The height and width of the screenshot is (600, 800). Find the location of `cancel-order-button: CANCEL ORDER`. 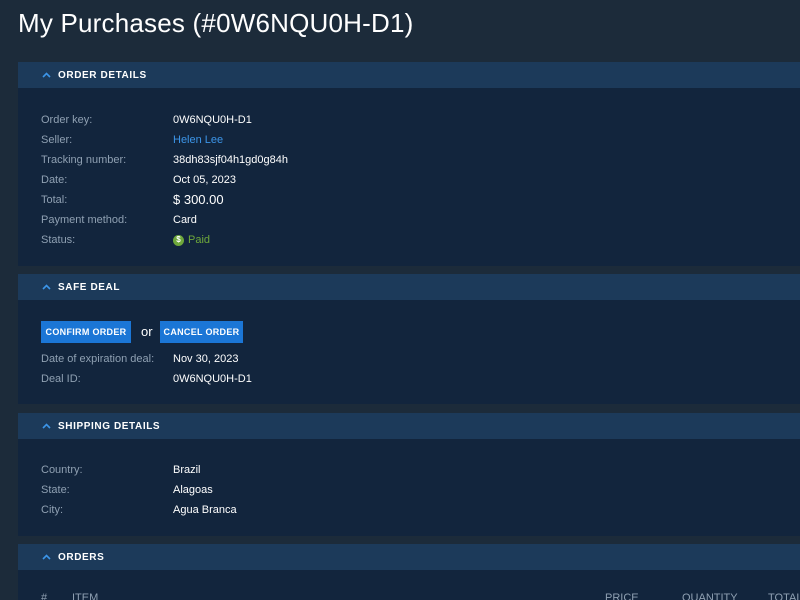

cancel-order-button: CANCEL ORDER is located at coordinates (201, 332).